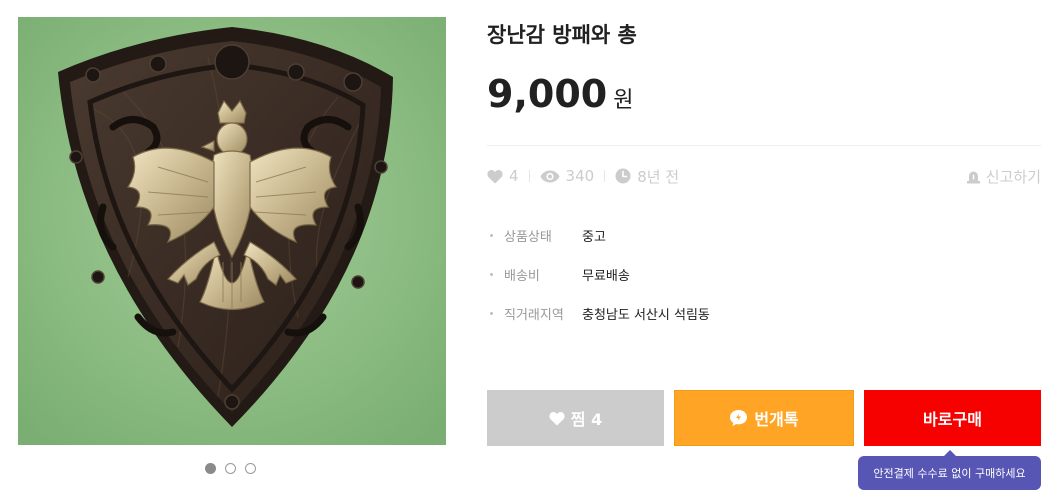 Image resolution: width=1055 pixels, height=503 pixels. I want to click on views-count: 340, so click(580, 176).